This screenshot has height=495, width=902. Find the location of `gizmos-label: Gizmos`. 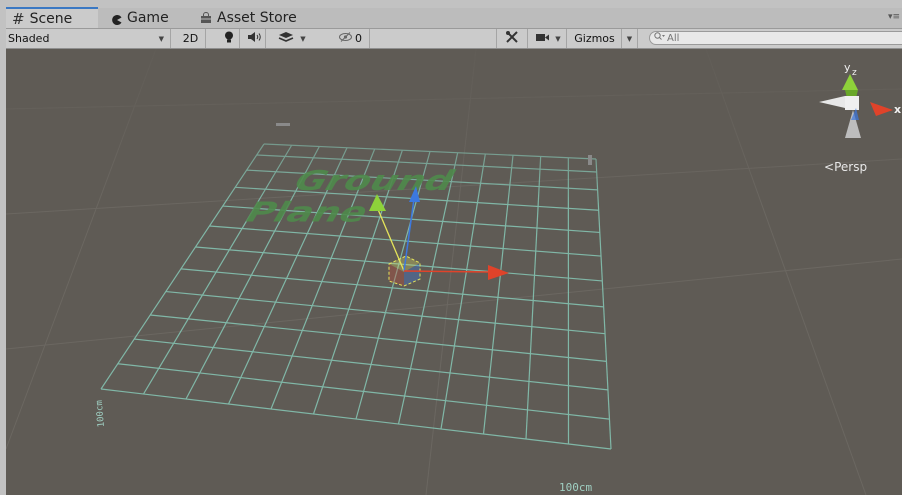

gizmos-label: Gizmos is located at coordinates (594, 38).